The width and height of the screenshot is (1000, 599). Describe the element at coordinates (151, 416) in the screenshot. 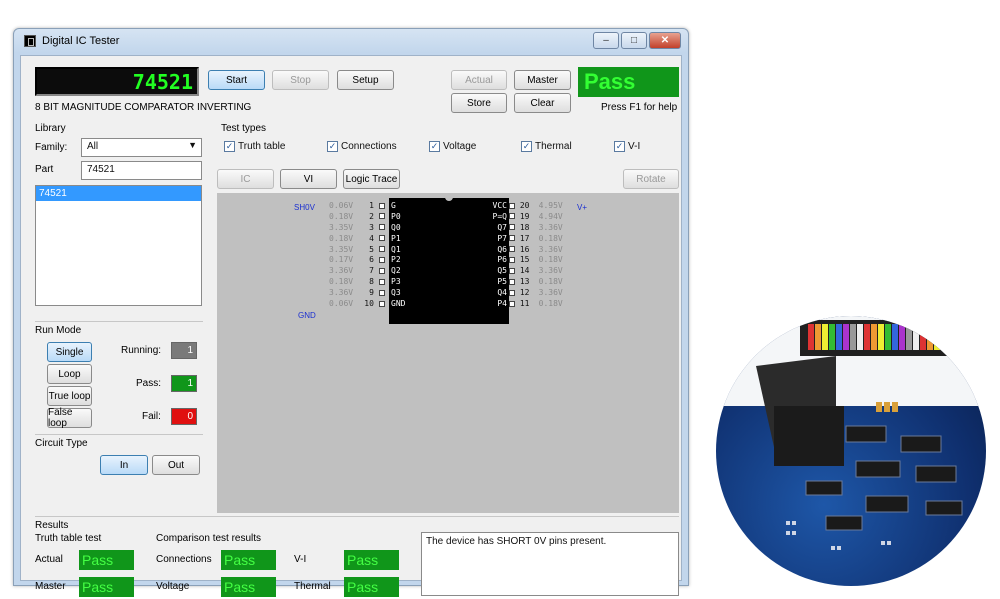

I see `fail-label: Fail:` at that location.